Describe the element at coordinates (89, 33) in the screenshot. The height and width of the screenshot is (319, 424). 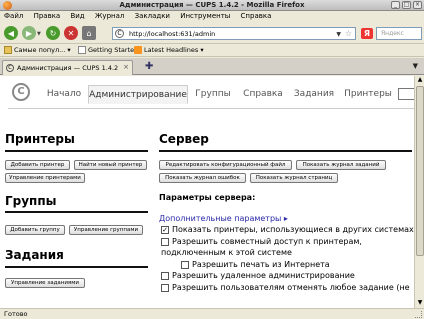
I see `home-icon: ⌂` at that location.